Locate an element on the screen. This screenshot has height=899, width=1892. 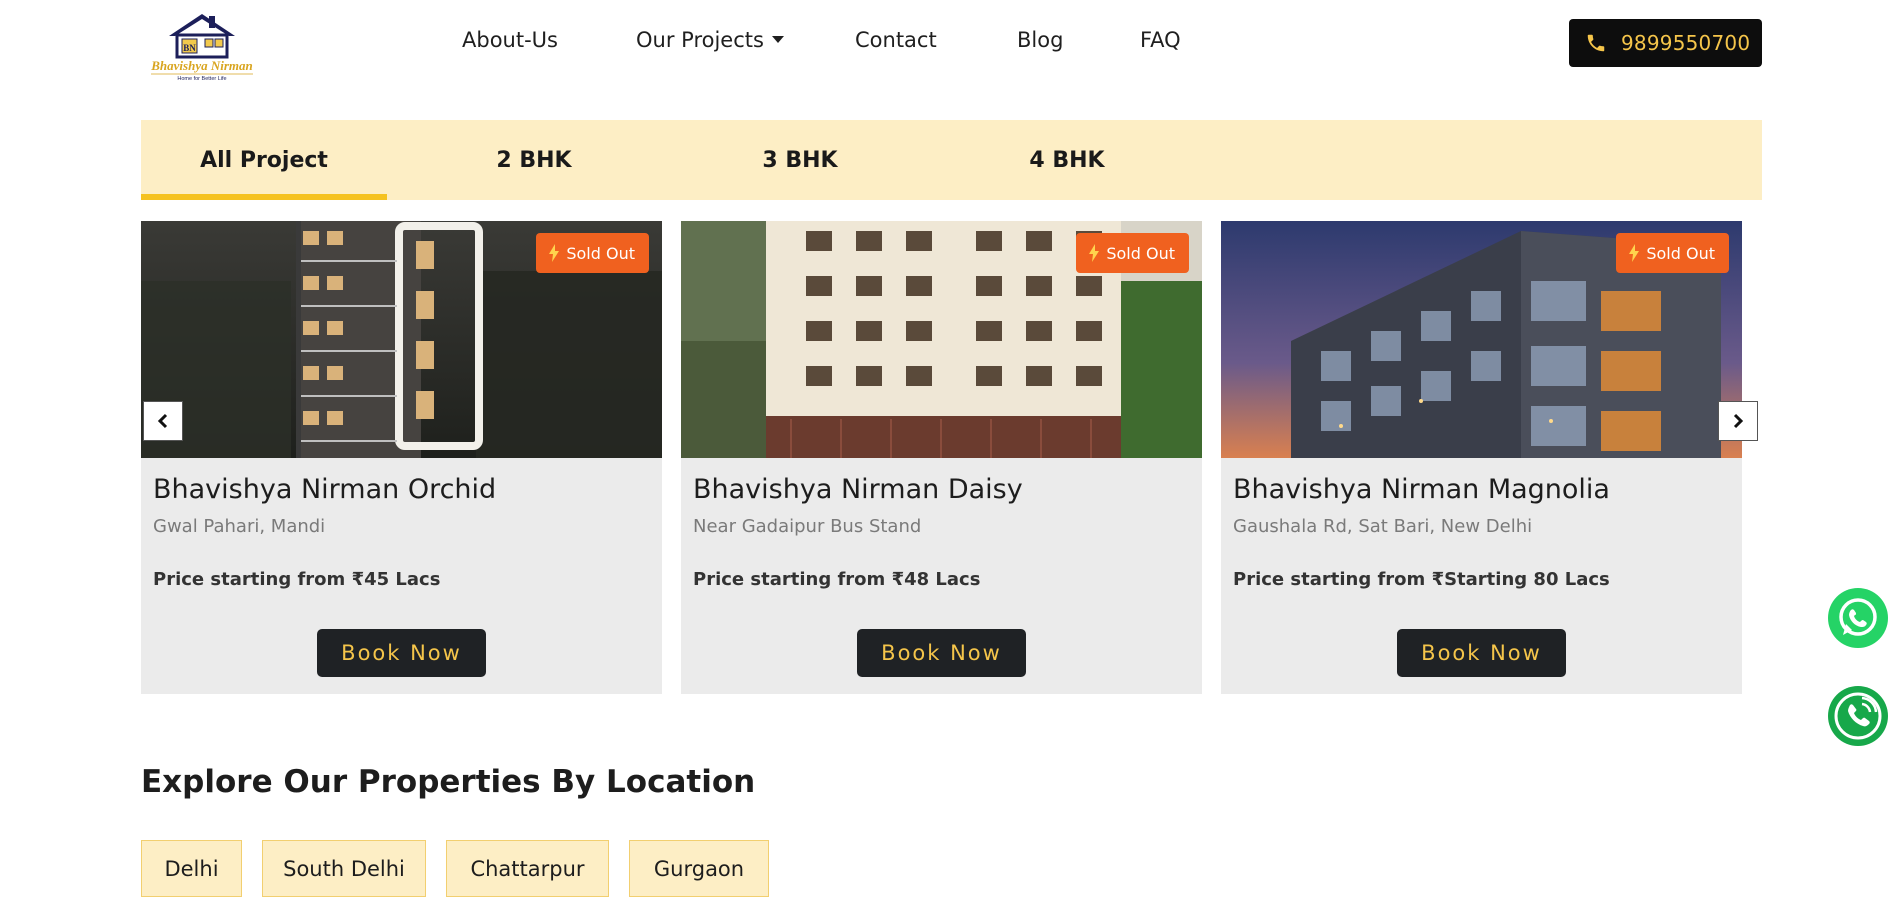
whatsapp-icon is located at coordinates (1858, 617).